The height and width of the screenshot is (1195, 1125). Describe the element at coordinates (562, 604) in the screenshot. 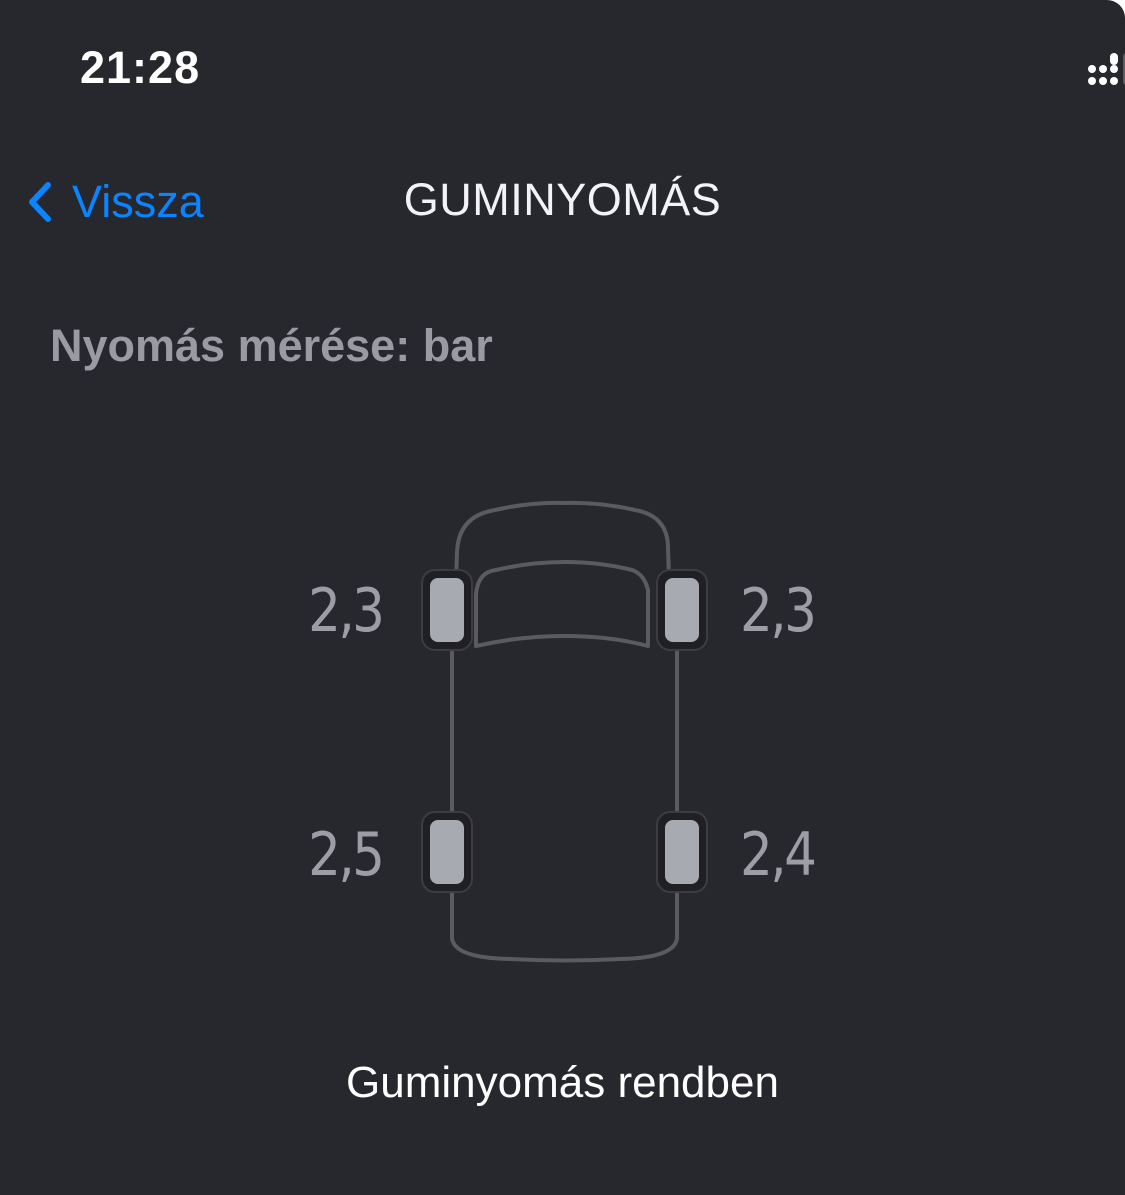

I see `car-windshield` at that location.